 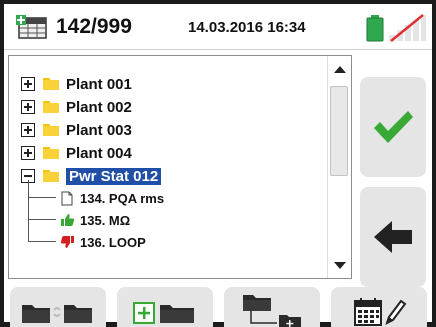 I want to click on checkmark-icon, so click(x=393, y=127).